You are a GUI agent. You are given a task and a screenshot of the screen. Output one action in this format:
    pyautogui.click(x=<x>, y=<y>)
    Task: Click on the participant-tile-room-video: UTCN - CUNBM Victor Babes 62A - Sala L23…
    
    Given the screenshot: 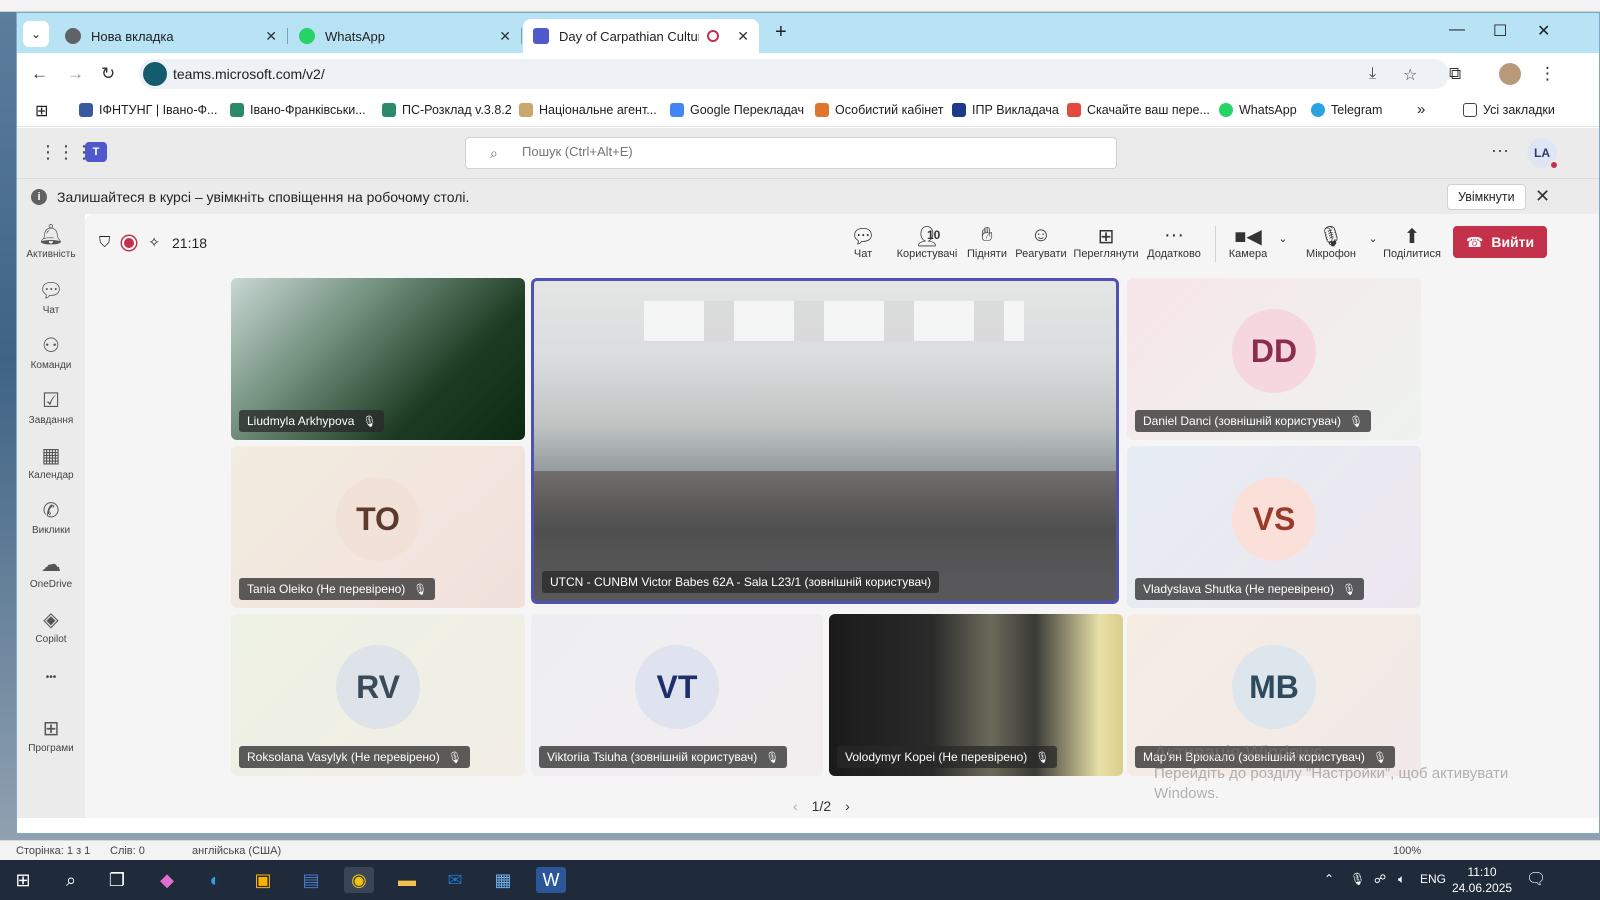 What is the action you would take?
    pyautogui.click(x=825, y=441)
    